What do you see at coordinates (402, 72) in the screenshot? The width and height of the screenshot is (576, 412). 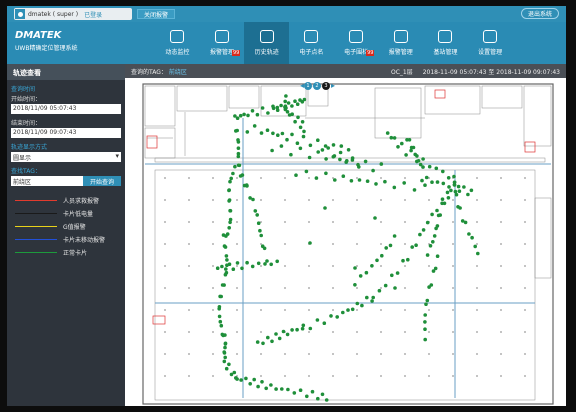 I see `map-name: OC_1层` at bounding box center [402, 72].